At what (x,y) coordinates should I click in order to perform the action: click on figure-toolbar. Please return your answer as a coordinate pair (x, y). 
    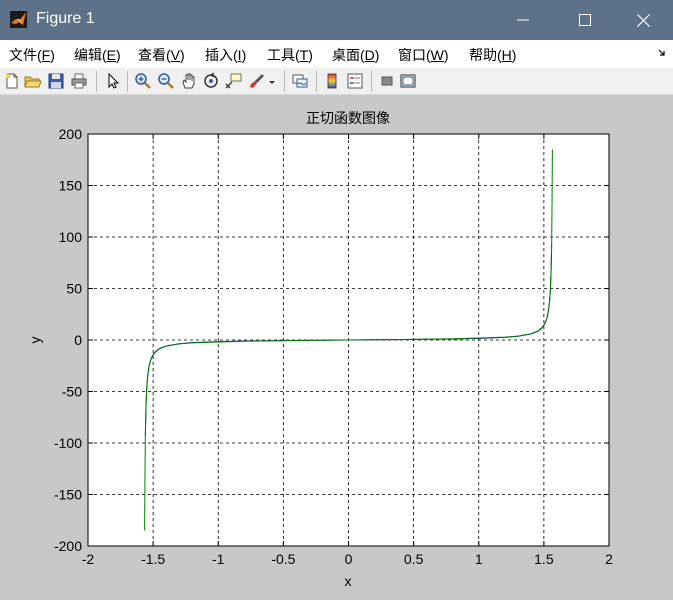
    Looking at the image, I should click on (336, 81).